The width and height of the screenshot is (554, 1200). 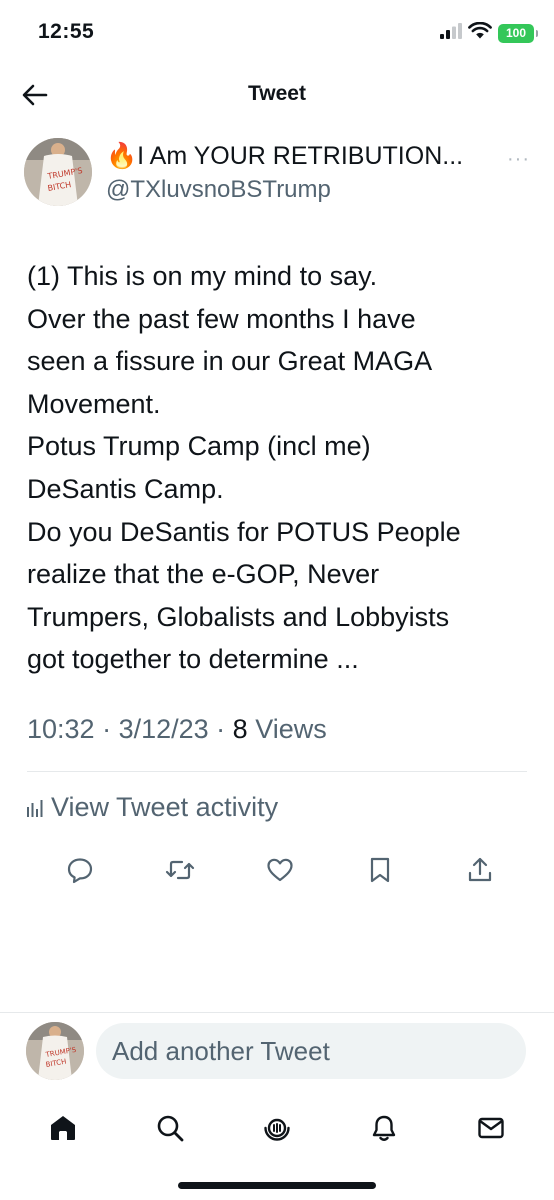 I want to click on tweet-actions, so click(x=280, y=870).